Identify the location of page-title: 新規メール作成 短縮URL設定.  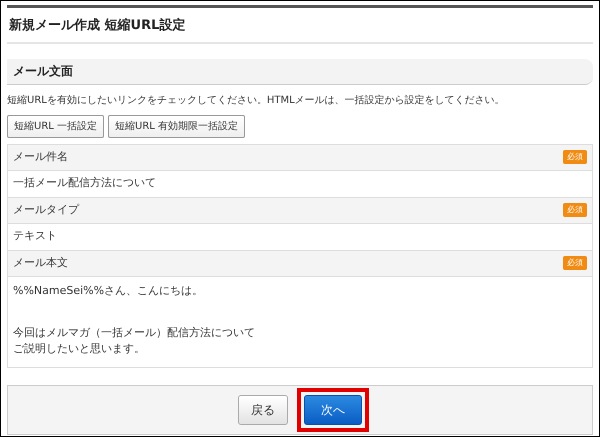
(300, 26).